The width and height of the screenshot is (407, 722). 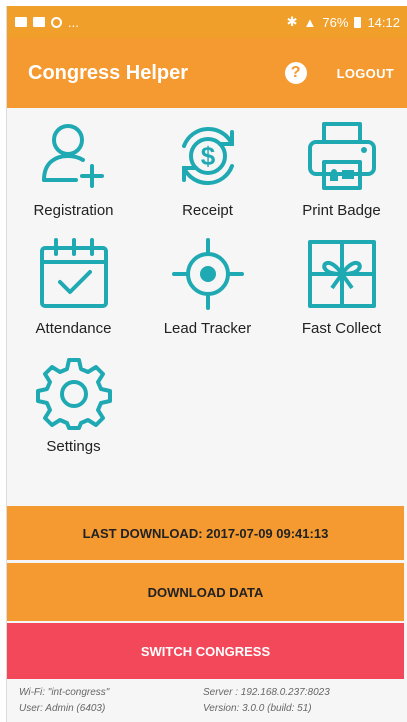 I want to click on wifi-info: Wi-Fi: "int-congress", so click(x=64, y=692).